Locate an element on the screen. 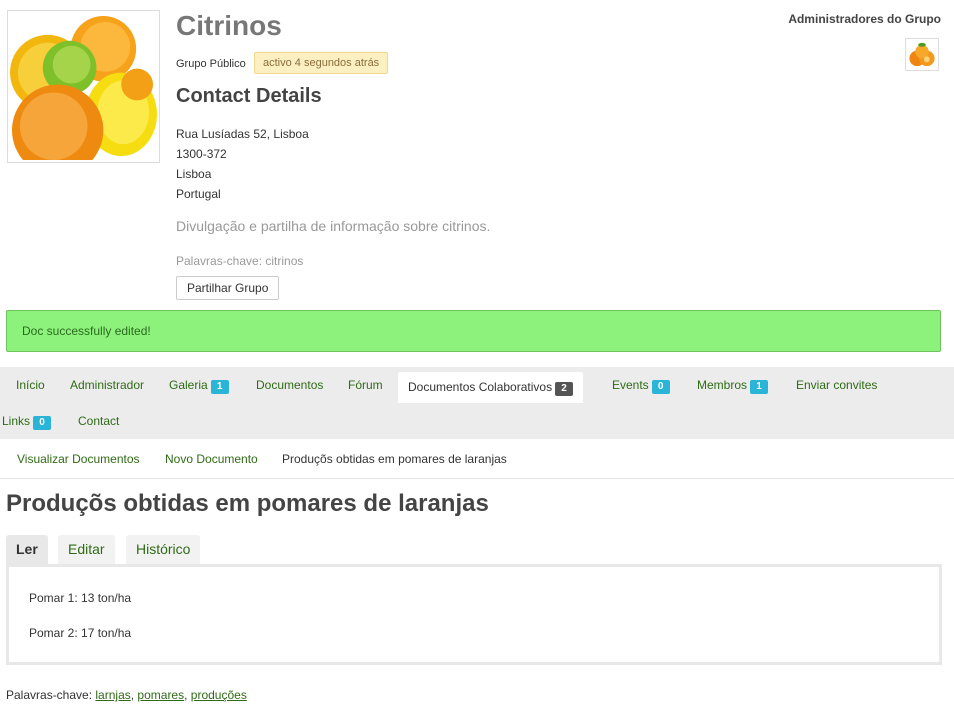 Image resolution: width=954 pixels, height=726 pixels. keyword-link: larnjas is located at coordinates (112, 695).